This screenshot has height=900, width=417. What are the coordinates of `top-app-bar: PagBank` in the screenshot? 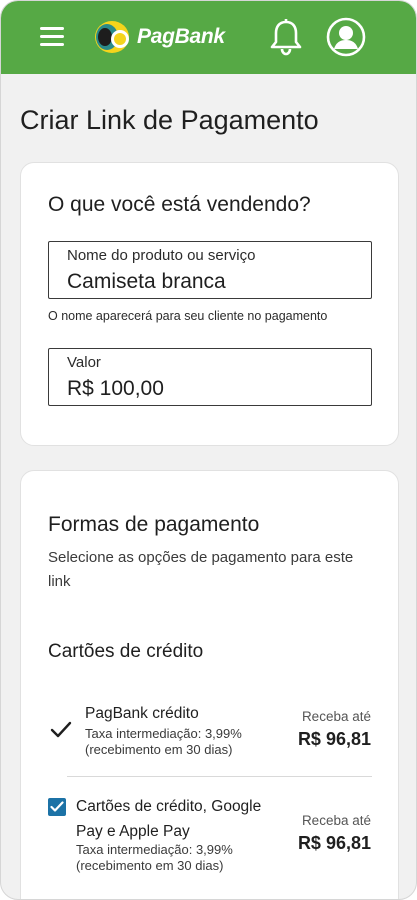 It's located at (208, 37).